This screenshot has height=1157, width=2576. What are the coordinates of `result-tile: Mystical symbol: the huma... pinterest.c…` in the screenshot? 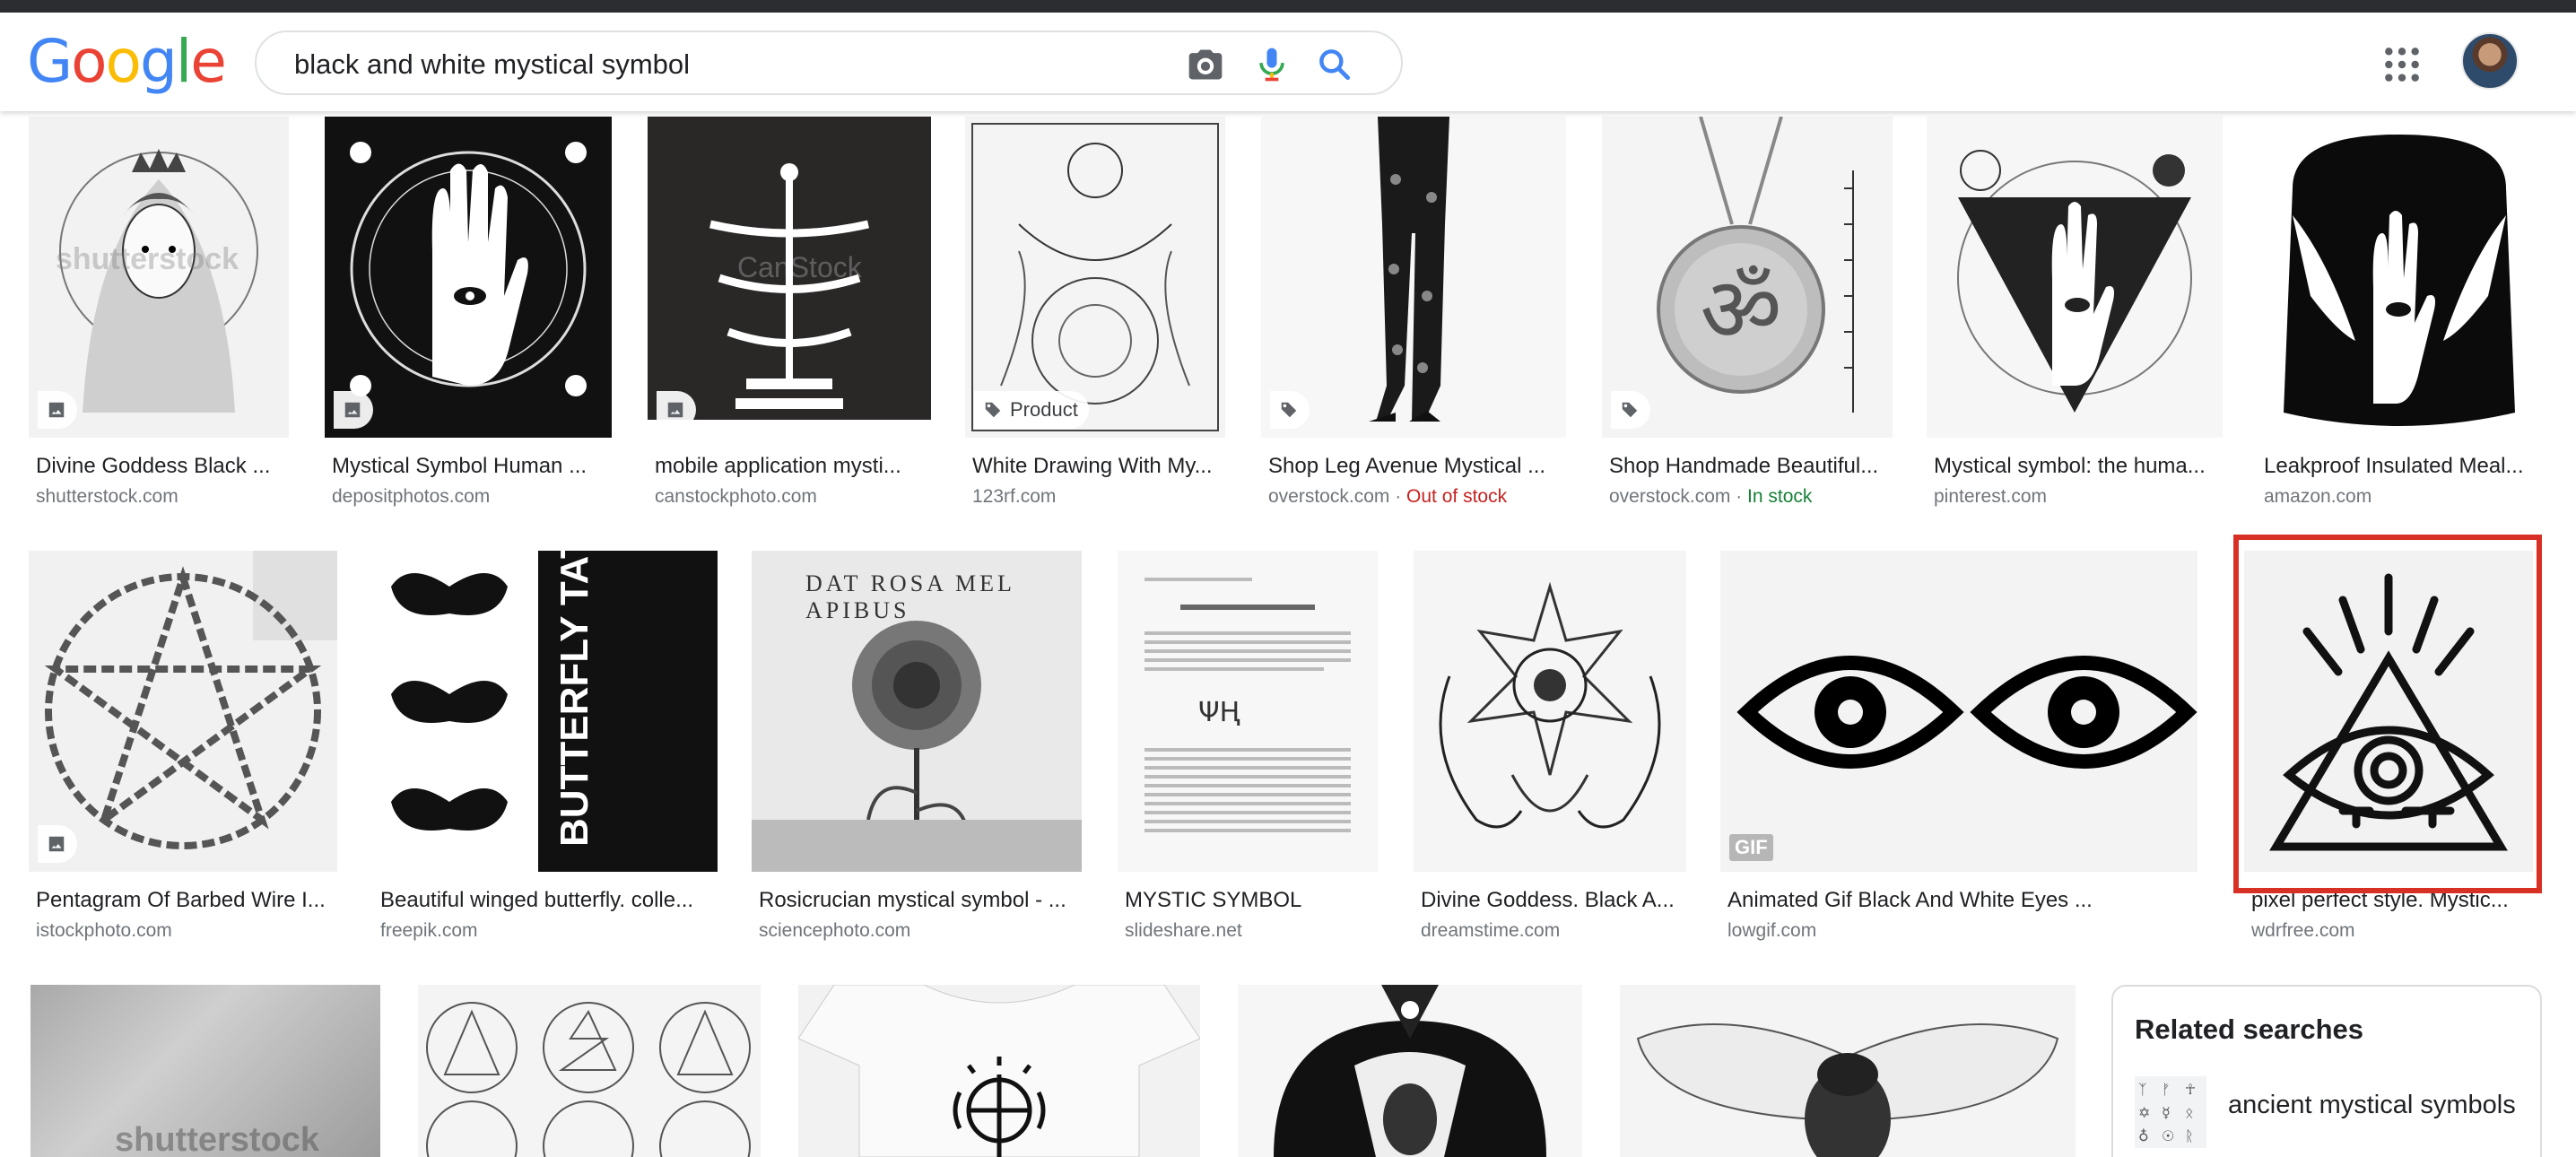 It's located at (2075, 314).